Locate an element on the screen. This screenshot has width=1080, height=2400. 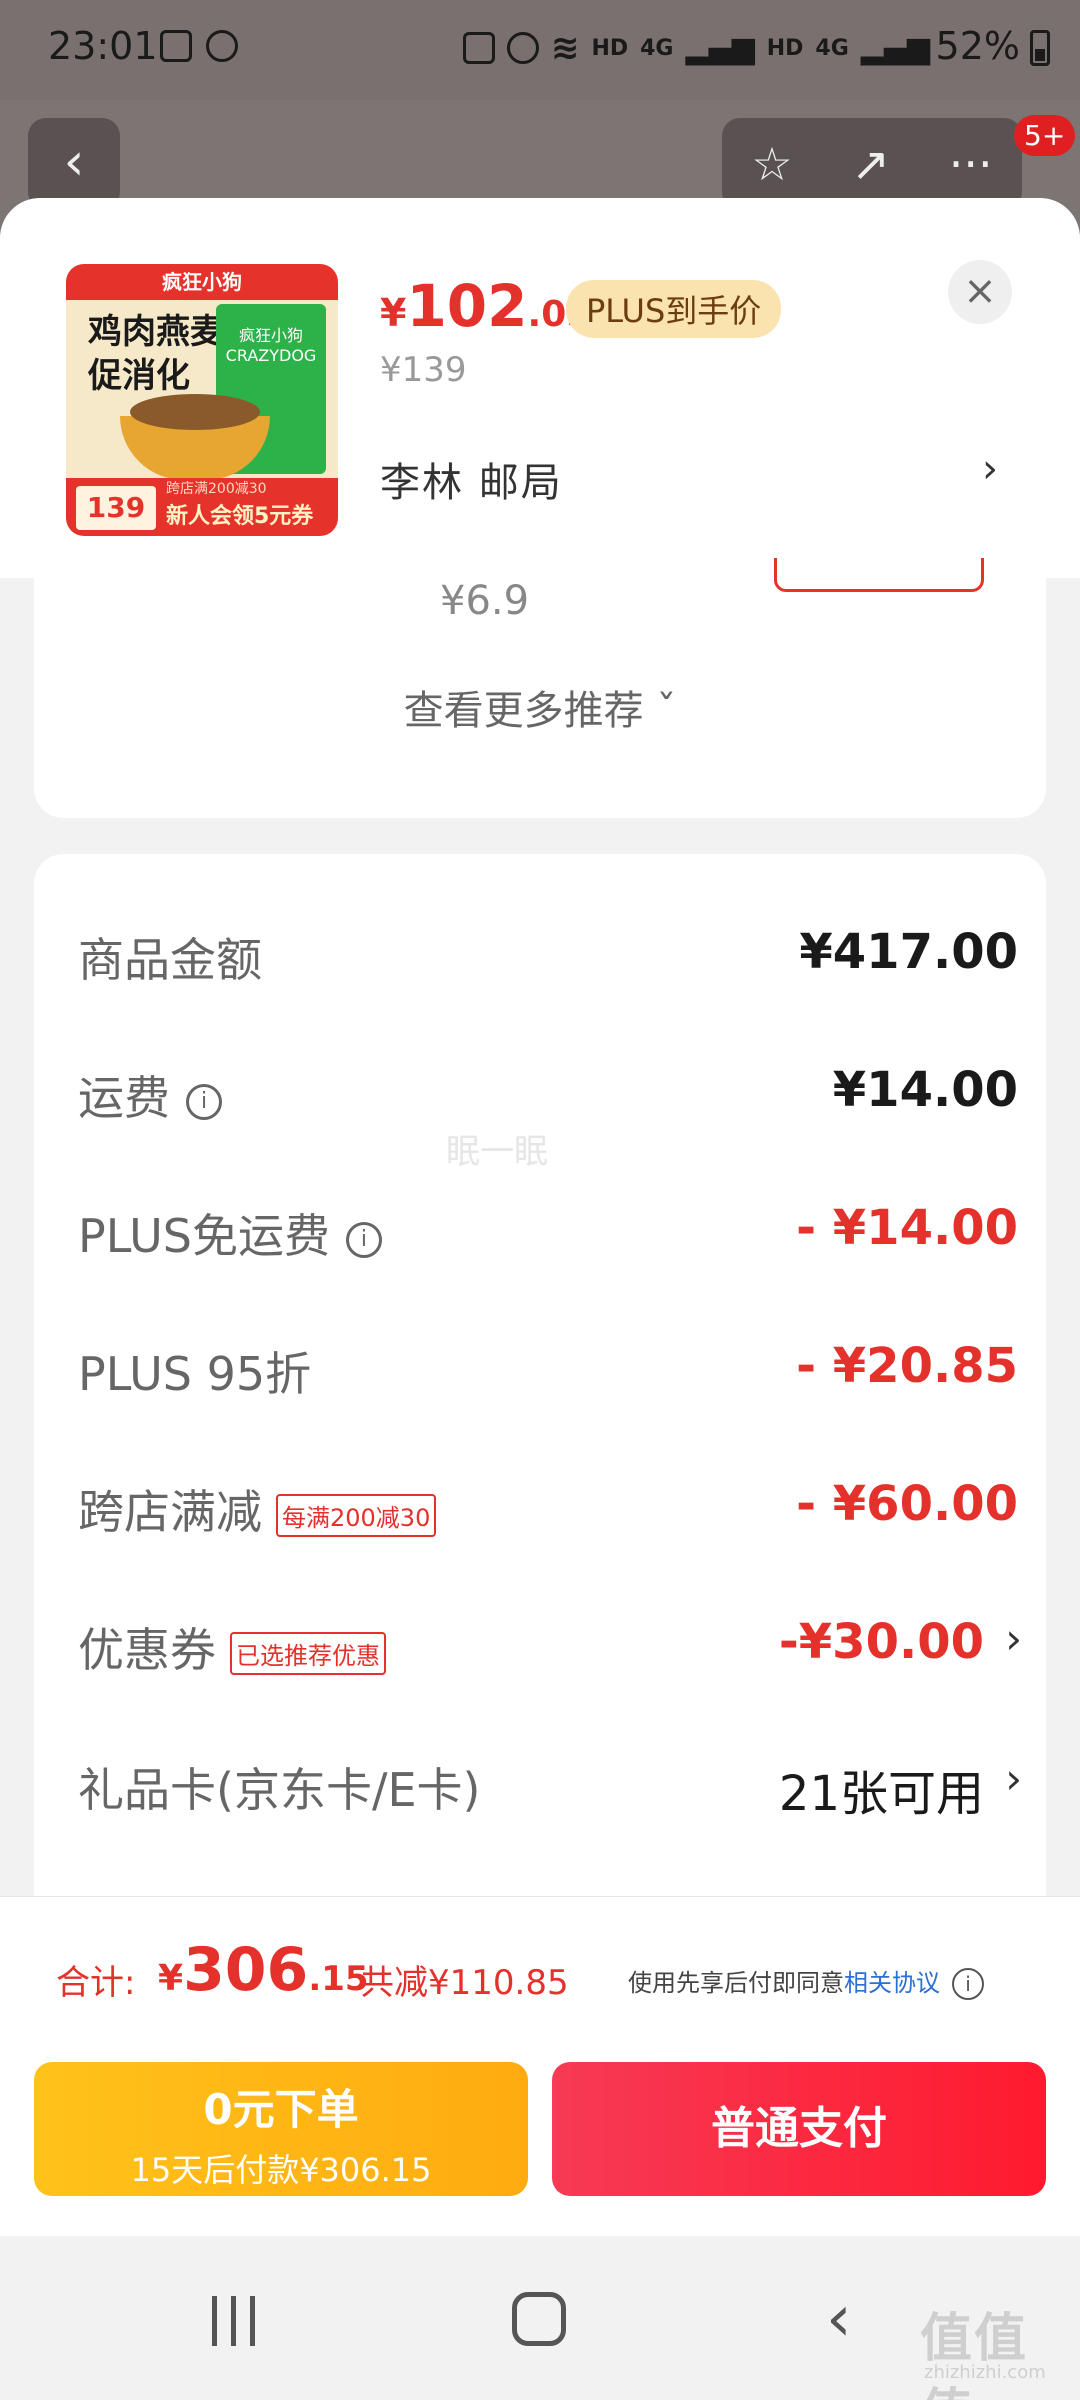
row-label: 礼品卡(京东卡/E卡) is located at coordinates (279, 1790).